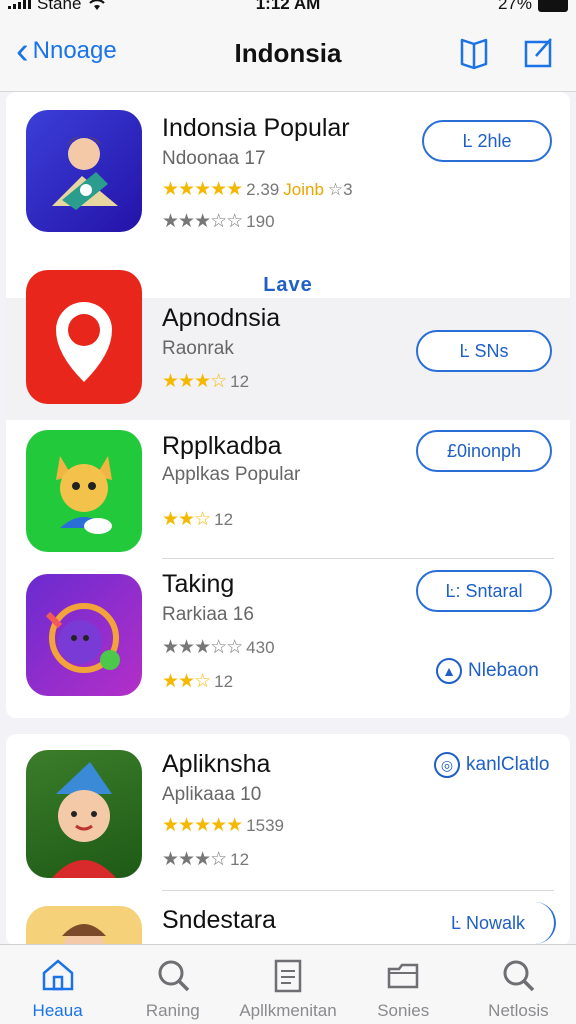 The width and height of the screenshot is (576, 1024). I want to click on rating-count: 12, so click(240, 859).